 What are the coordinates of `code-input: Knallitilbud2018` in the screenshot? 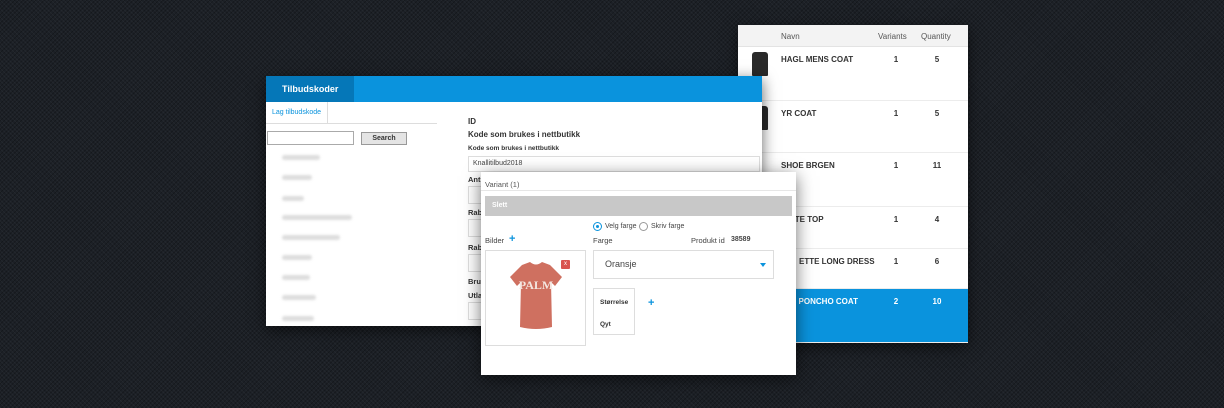 It's located at (614, 164).